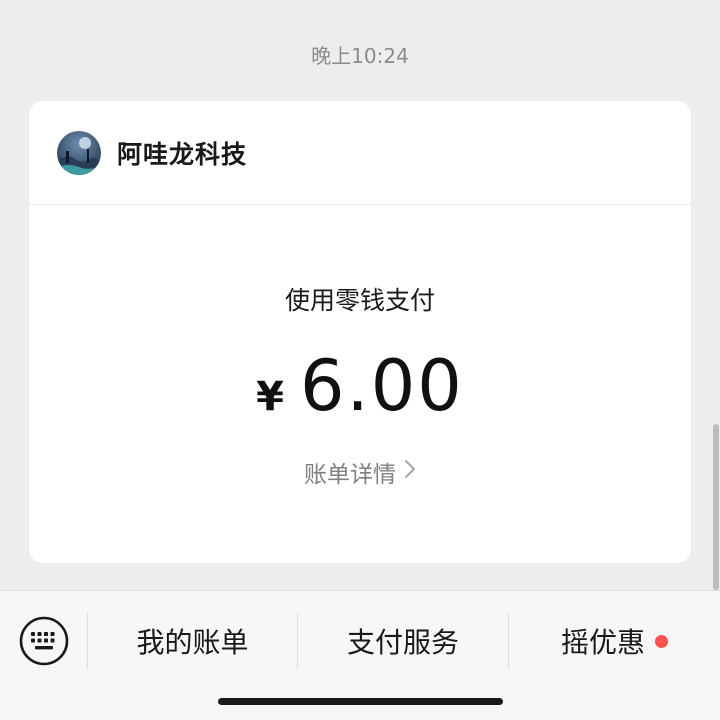 Image resolution: width=720 pixels, height=720 pixels. I want to click on menu-payment-services: 支付服务, so click(403, 641).